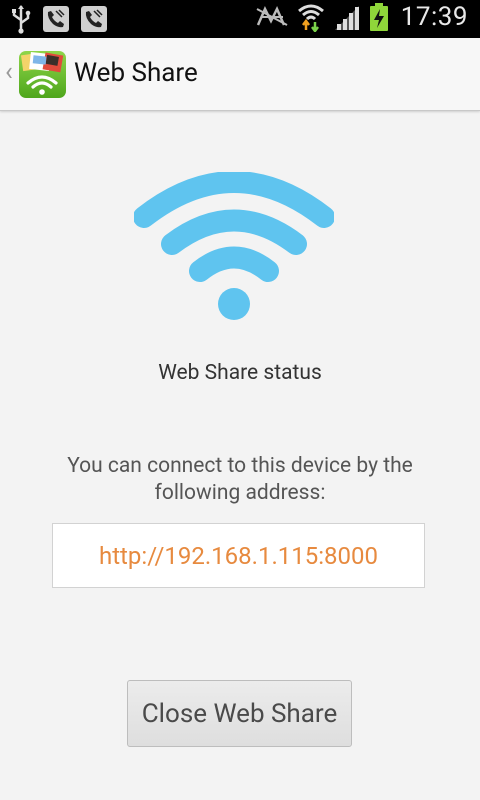 This screenshot has height=800, width=480. Describe the element at coordinates (347, 17) in the screenshot. I see `cell-signal-icon` at that location.